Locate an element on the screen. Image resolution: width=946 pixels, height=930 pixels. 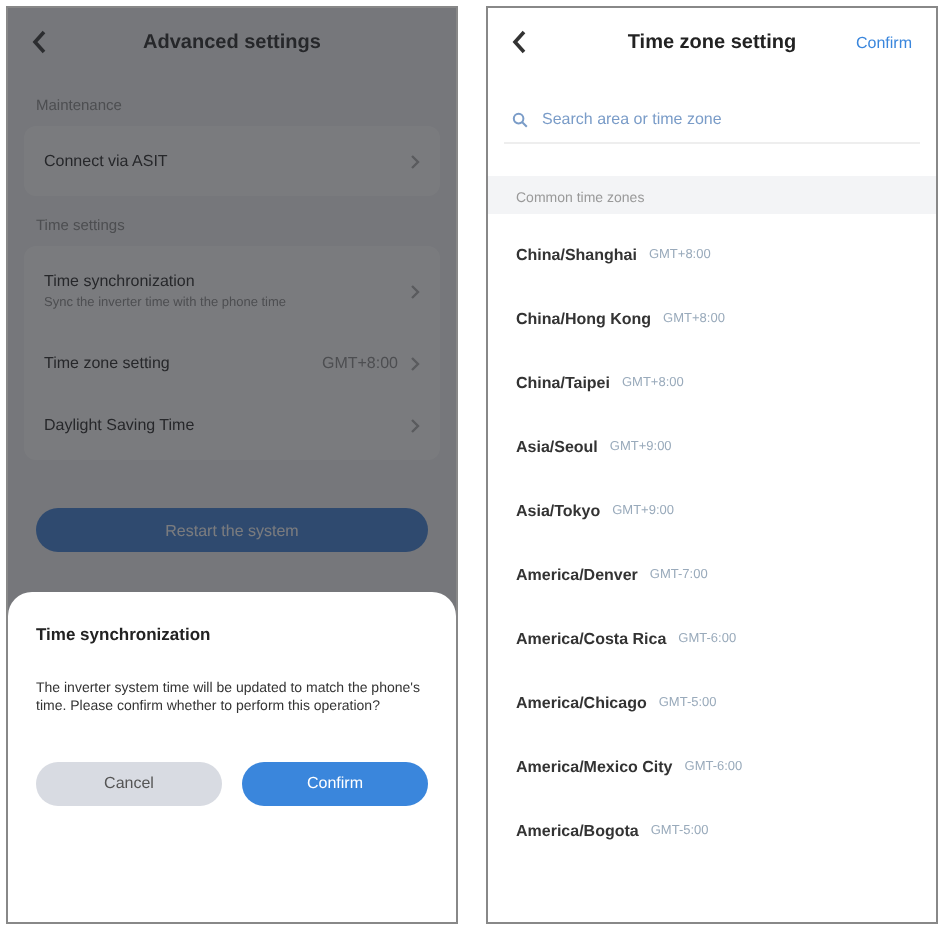
confirm-button: Confirm is located at coordinates (335, 783).